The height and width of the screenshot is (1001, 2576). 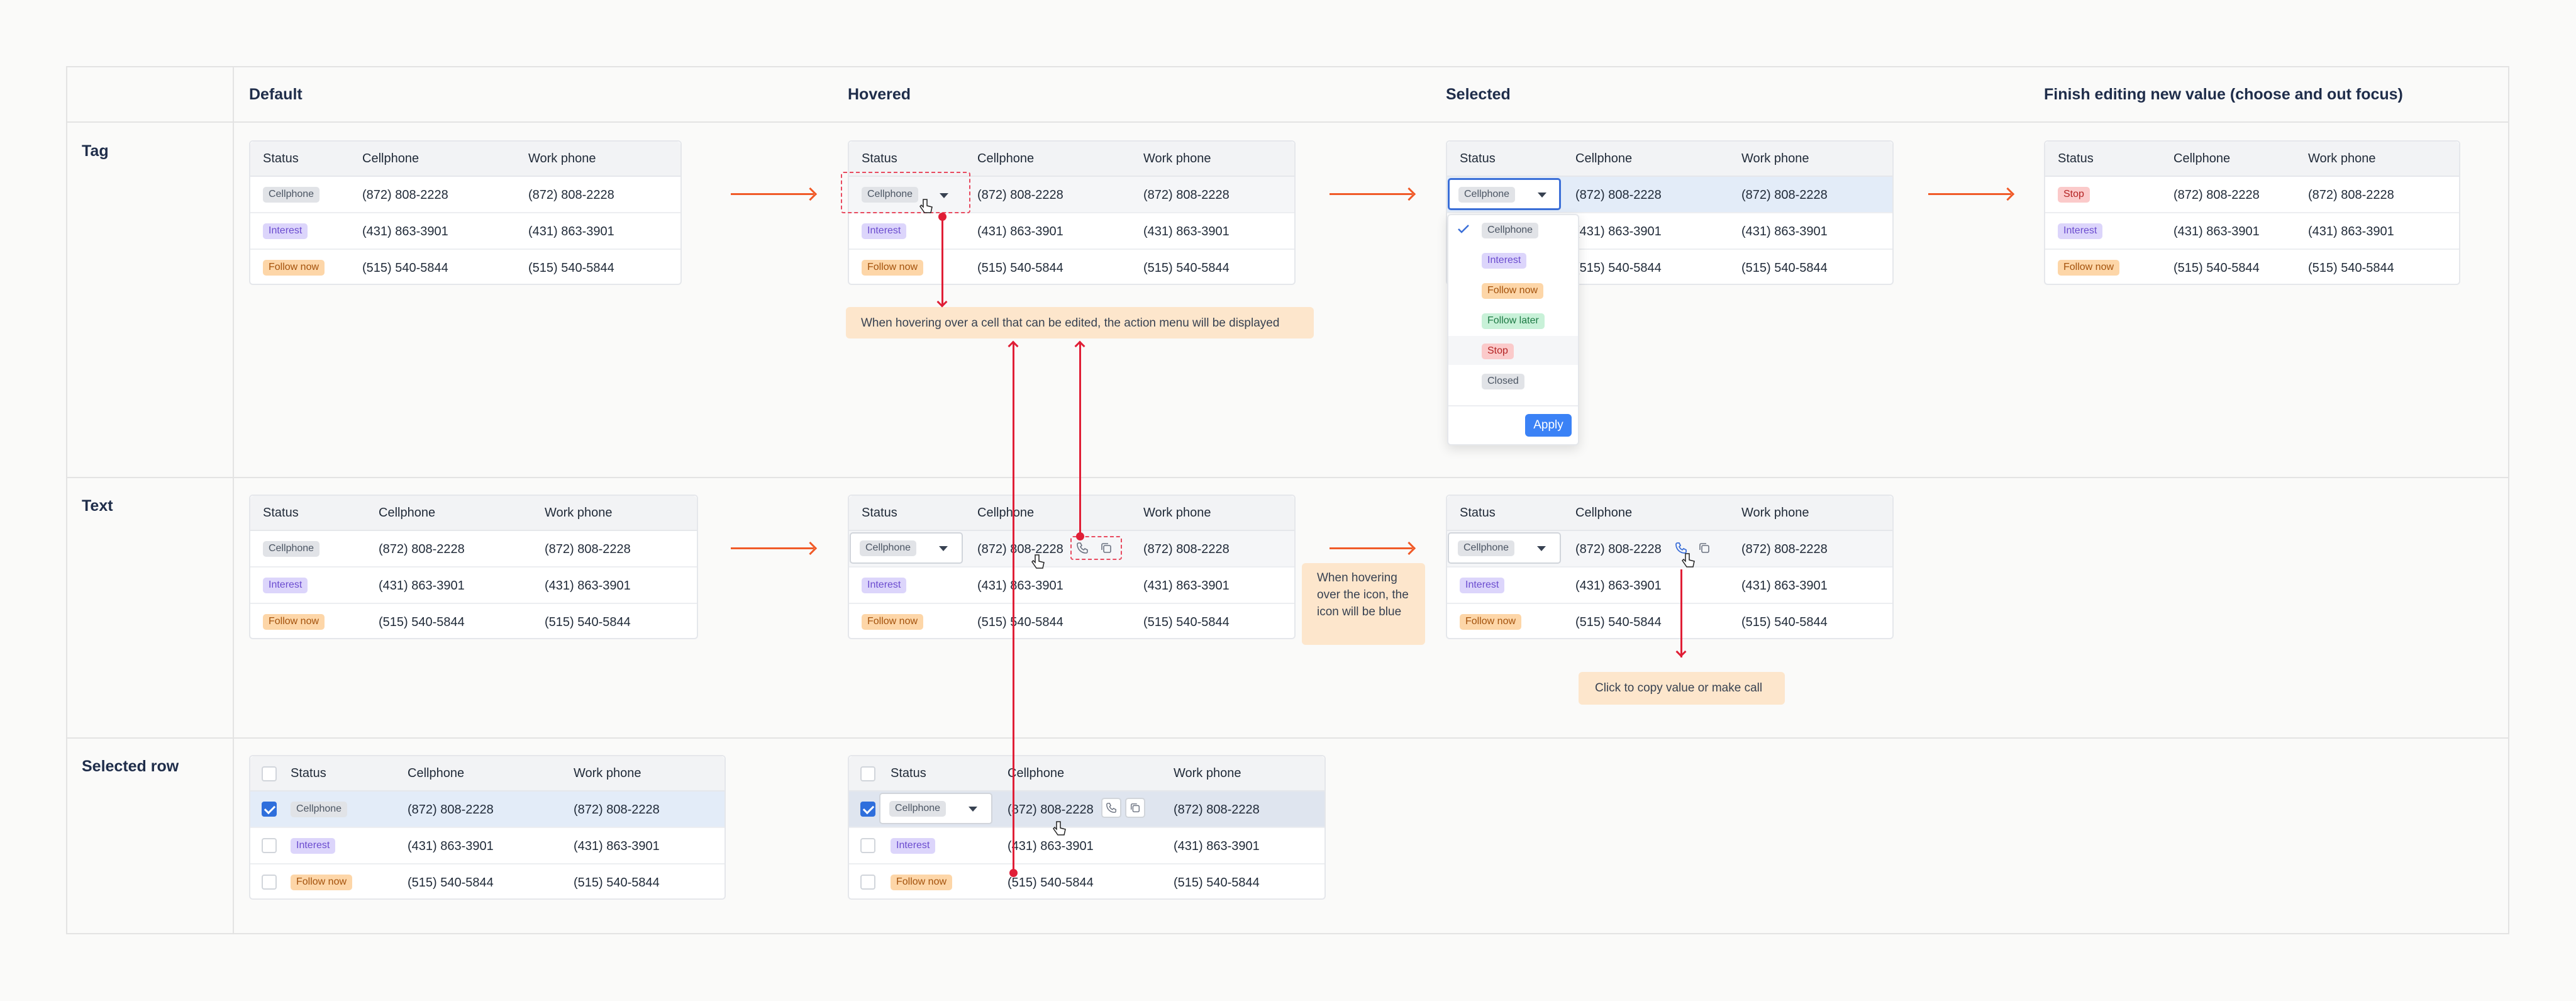 I want to click on status-tag: Stop, so click(x=2074, y=195).